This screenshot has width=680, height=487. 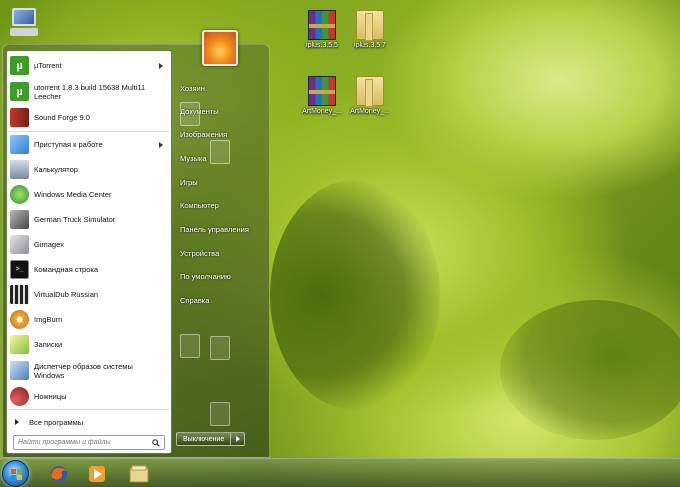 I want to click on desktop-icon-iplus-folder: iplus.3.5.7, so click(x=370, y=29).